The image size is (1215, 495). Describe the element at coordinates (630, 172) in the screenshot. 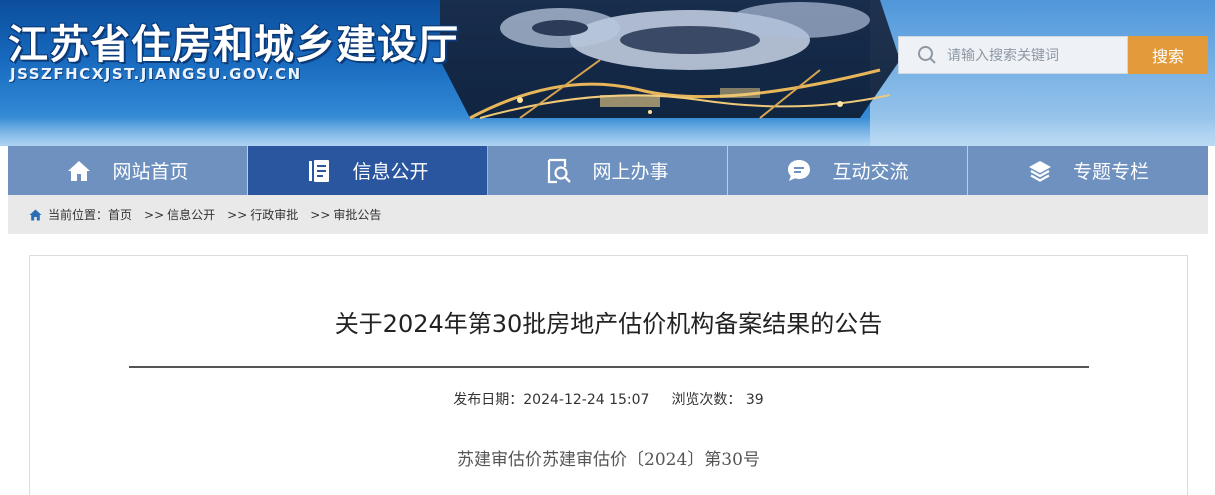

I see `nav-item-label: 网上办事` at that location.